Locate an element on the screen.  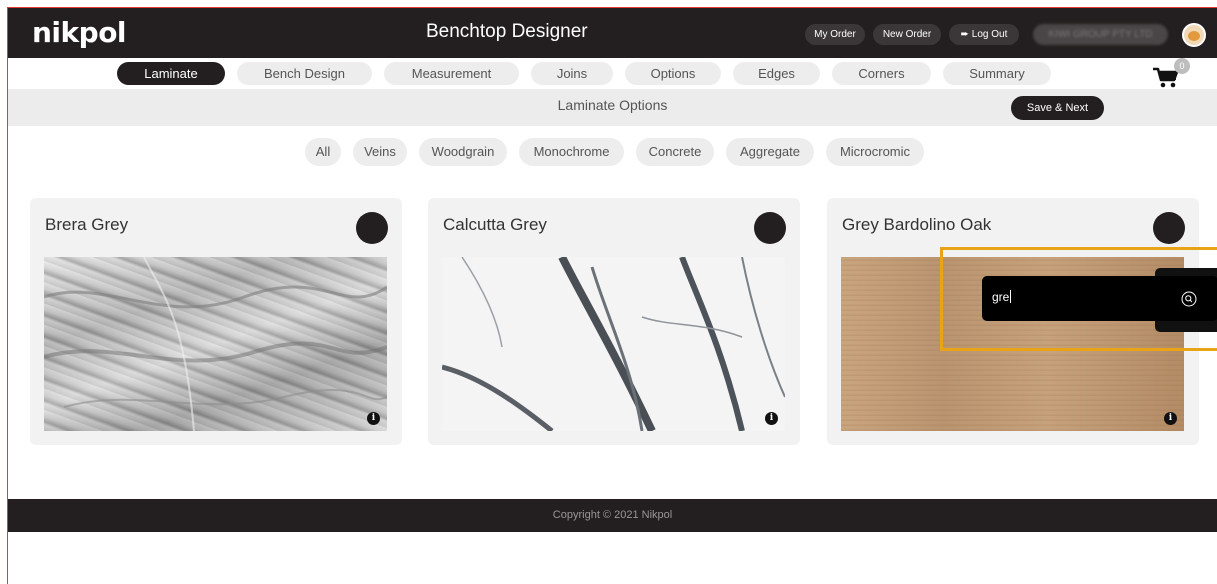
product-name: Brera Grey is located at coordinates (87, 224).